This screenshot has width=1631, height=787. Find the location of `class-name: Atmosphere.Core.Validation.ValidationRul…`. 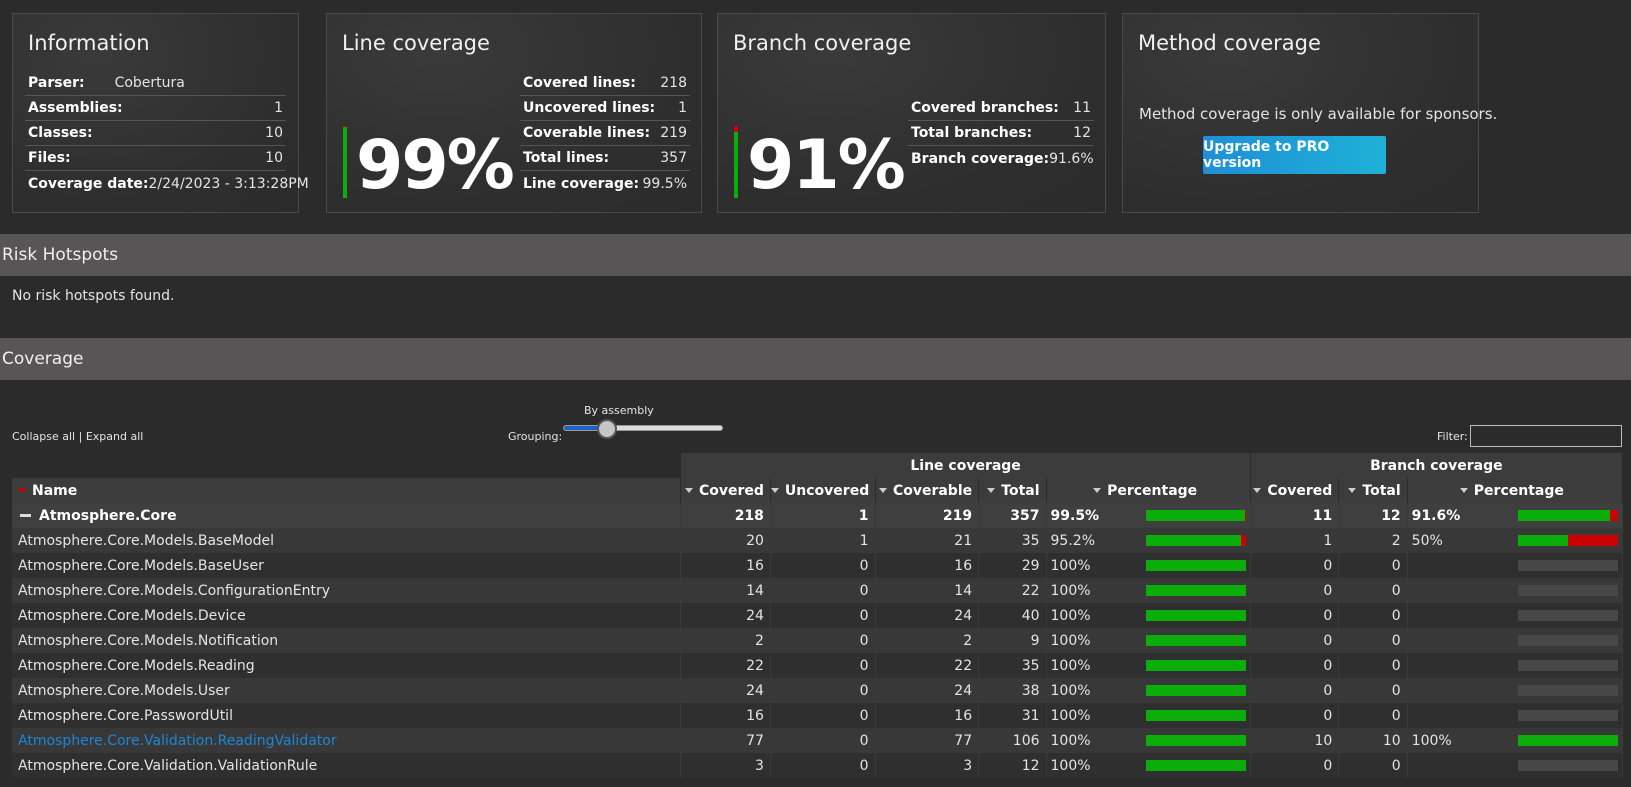

class-name: Atmosphere.Core.Validation.ValidationRul… is located at coordinates (168, 765).